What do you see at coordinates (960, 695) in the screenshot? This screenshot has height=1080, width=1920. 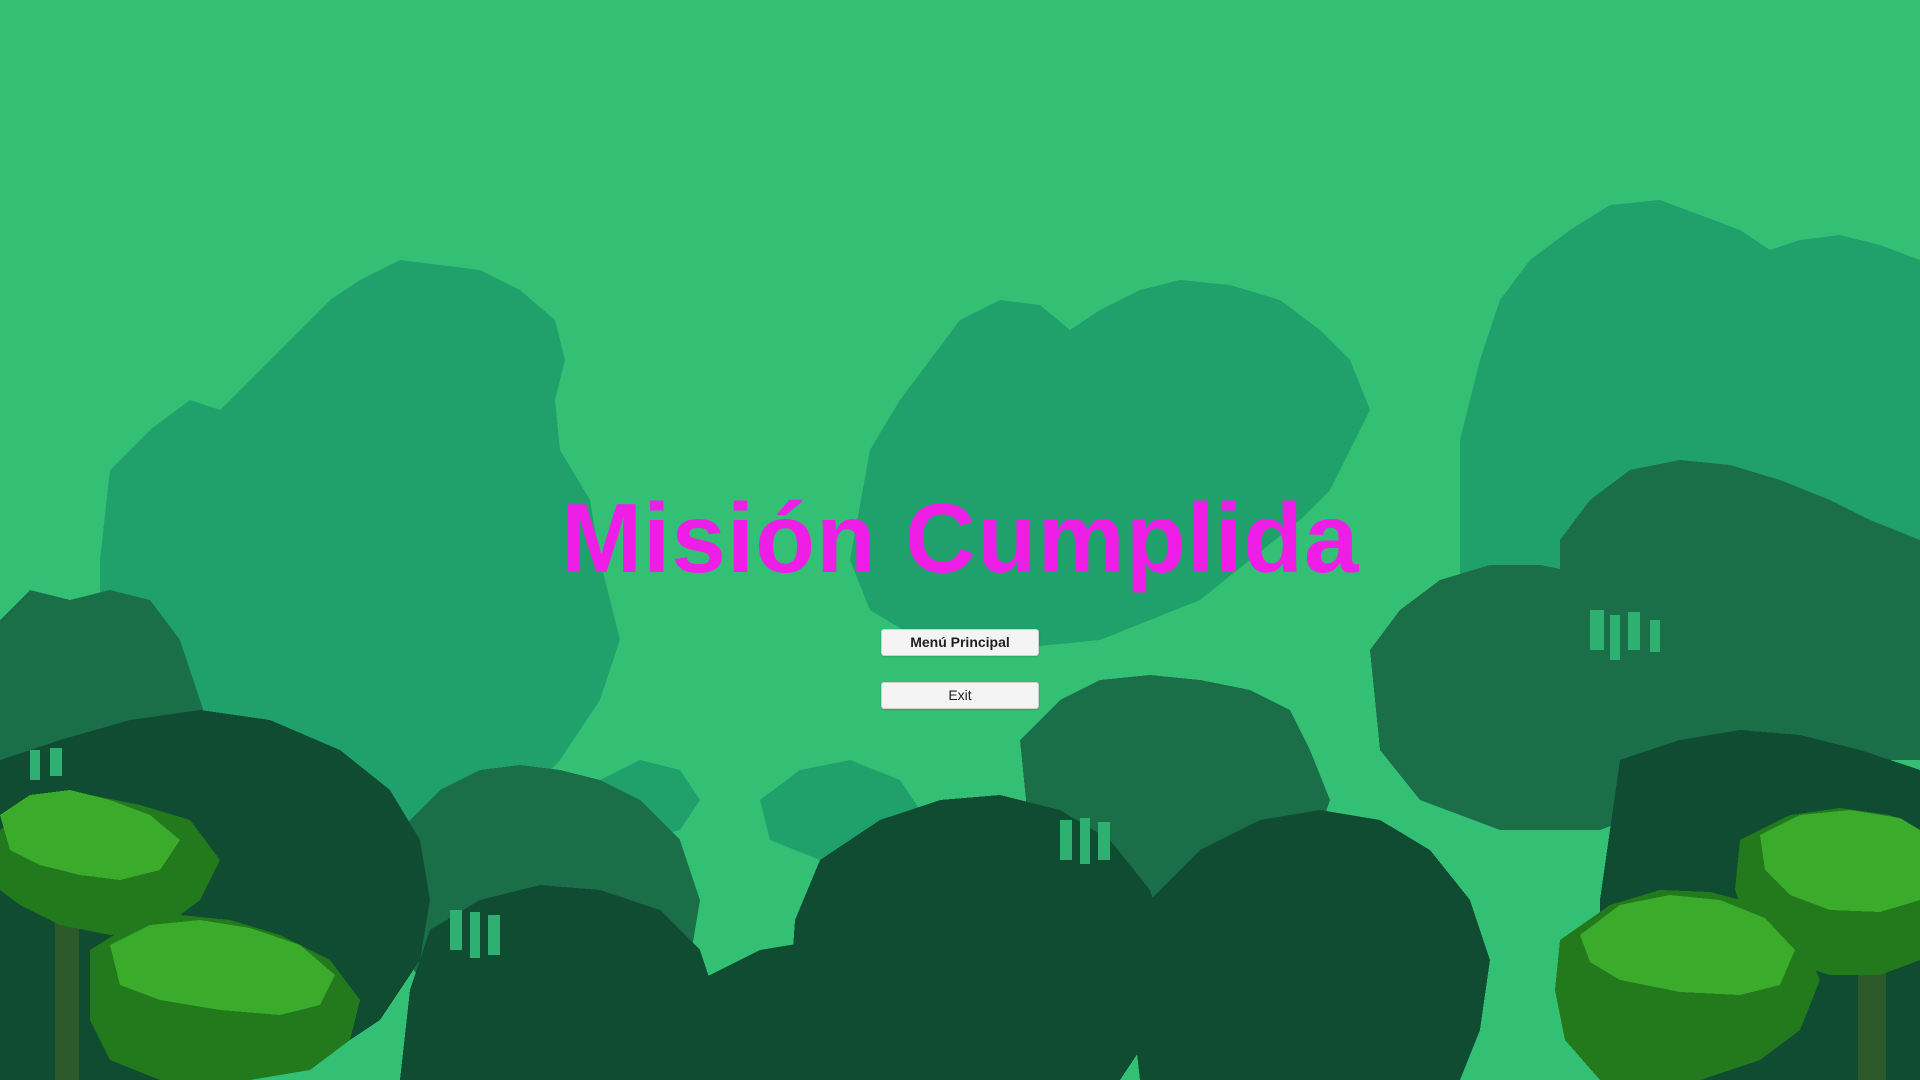 I see `exit-button: Exit` at bounding box center [960, 695].